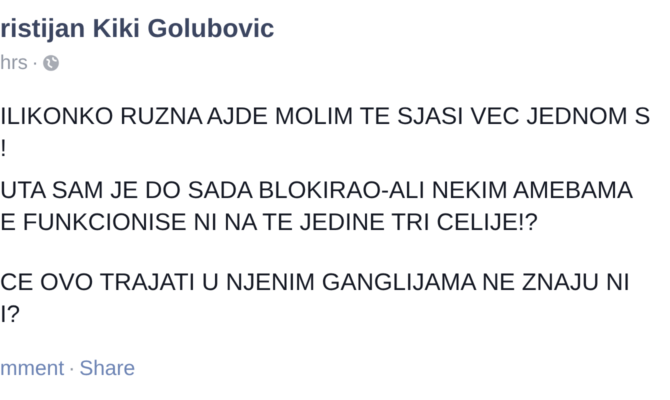 The height and width of the screenshot is (400, 670). Describe the element at coordinates (325, 117) in the screenshot. I see `post-text-line: ILIKONKO RUZNA AJDE MOLIM TE SJASI VEC JEDNOM S` at that location.